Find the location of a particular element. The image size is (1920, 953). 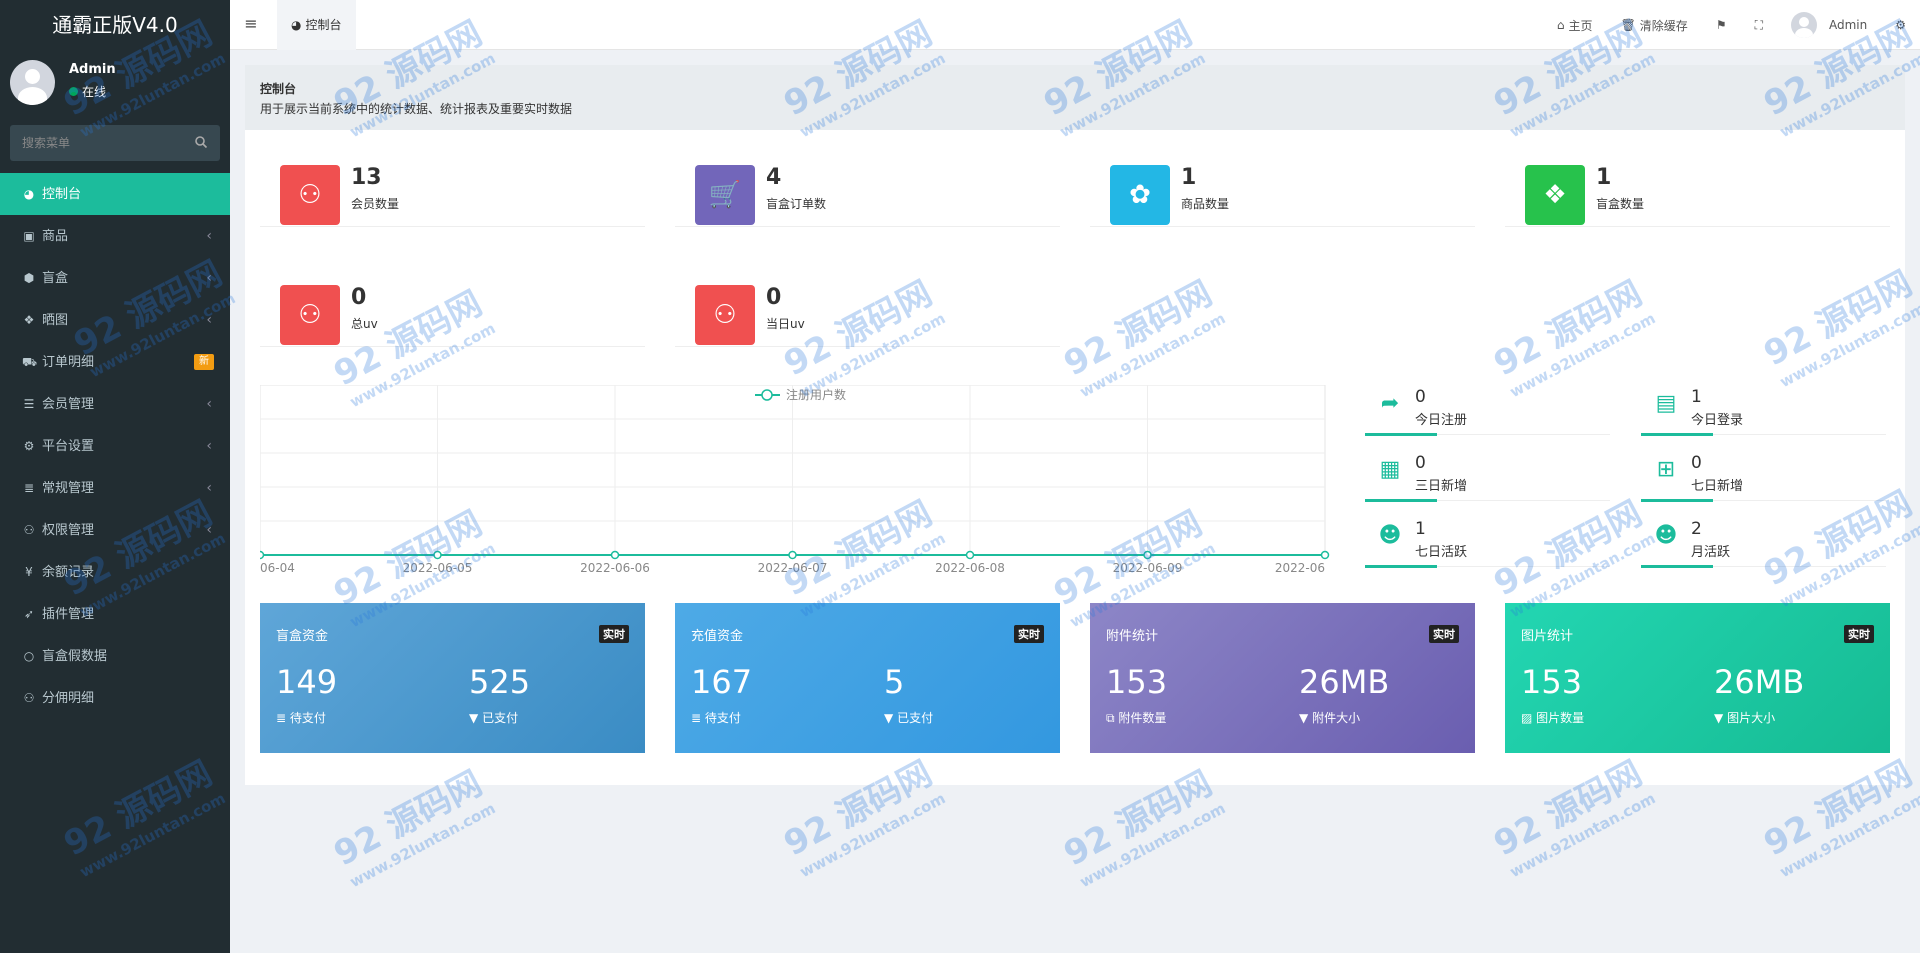

page-header: 控制台 用于展示当前系统中的统计数据、统计报表及重要实时数据 is located at coordinates (1075, 97).